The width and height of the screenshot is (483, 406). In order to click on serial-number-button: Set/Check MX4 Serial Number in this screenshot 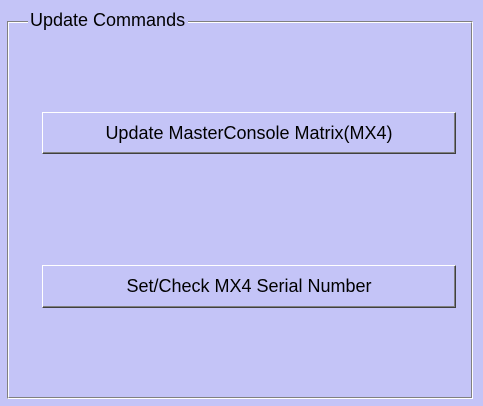, I will do `click(249, 286)`.